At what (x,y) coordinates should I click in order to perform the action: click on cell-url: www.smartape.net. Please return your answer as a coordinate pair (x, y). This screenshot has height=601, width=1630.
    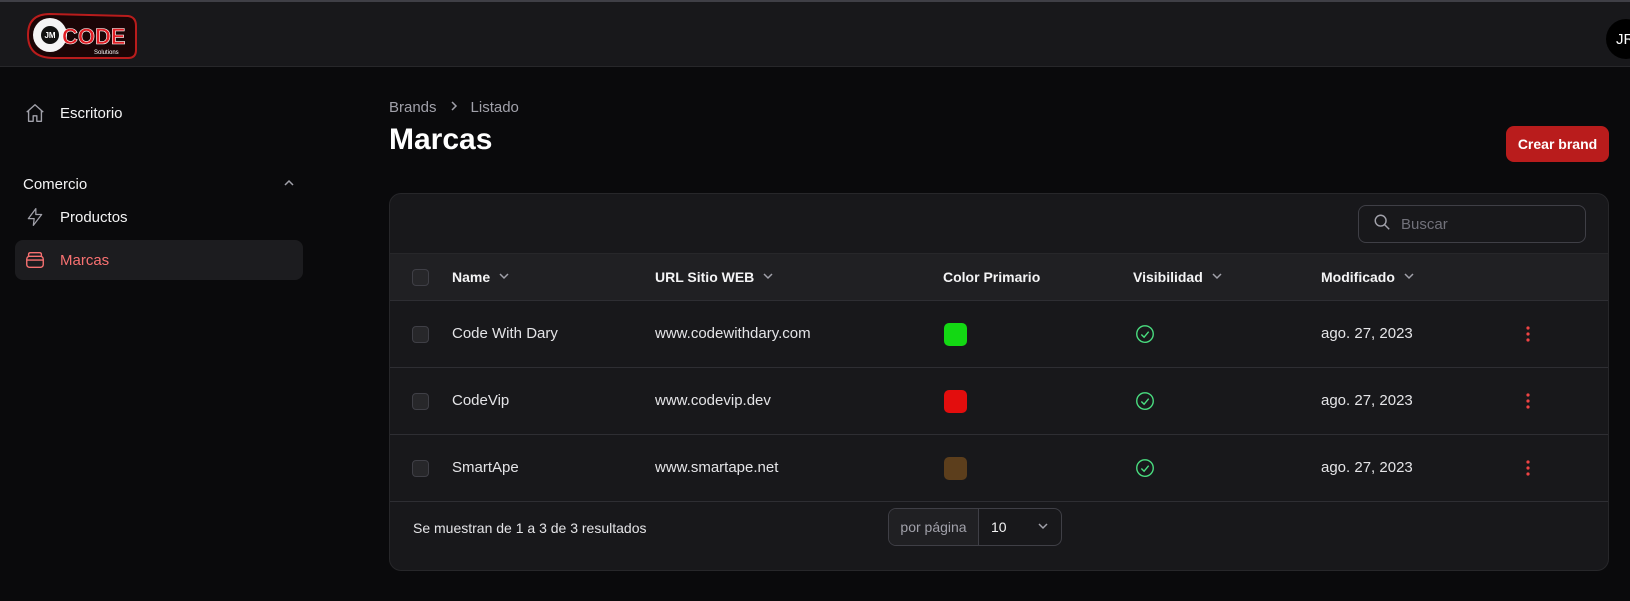
    Looking at the image, I should click on (717, 467).